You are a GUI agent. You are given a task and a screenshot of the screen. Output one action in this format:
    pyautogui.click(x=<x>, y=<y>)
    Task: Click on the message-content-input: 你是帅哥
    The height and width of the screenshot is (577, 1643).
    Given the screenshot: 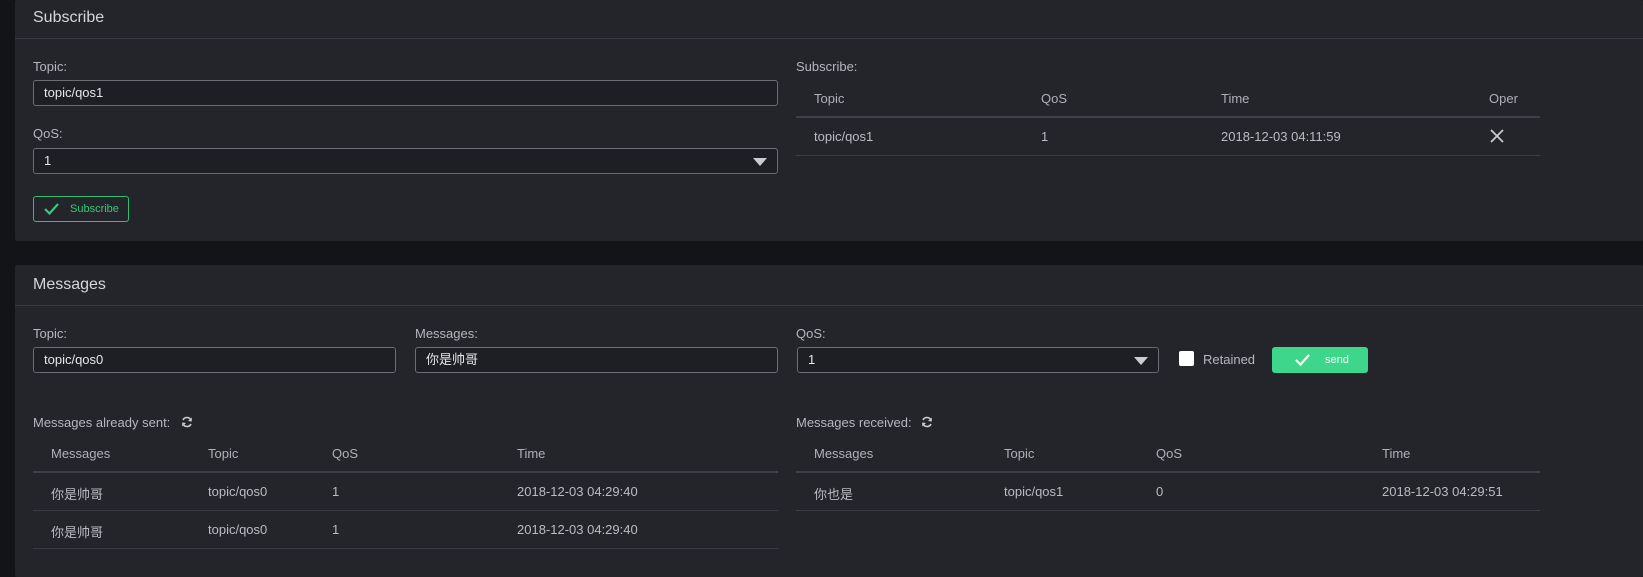 What is the action you would take?
    pyautogui.click(x=596, y=360)
    